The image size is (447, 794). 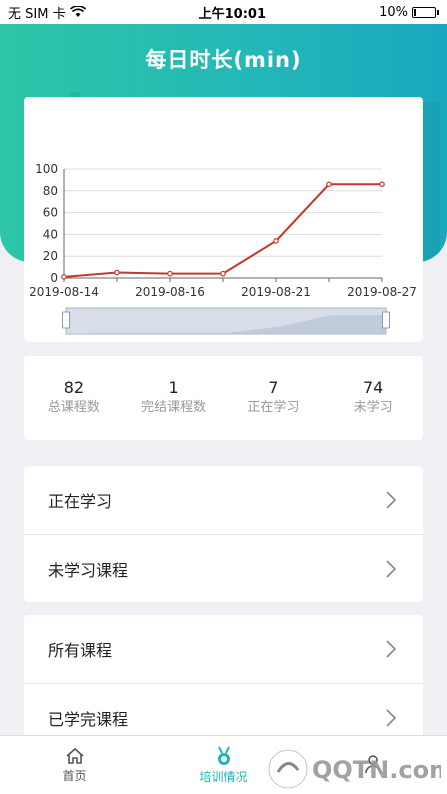 I want to click on carrier-text: 无 SIM 卡, so click(x=37, y=14).